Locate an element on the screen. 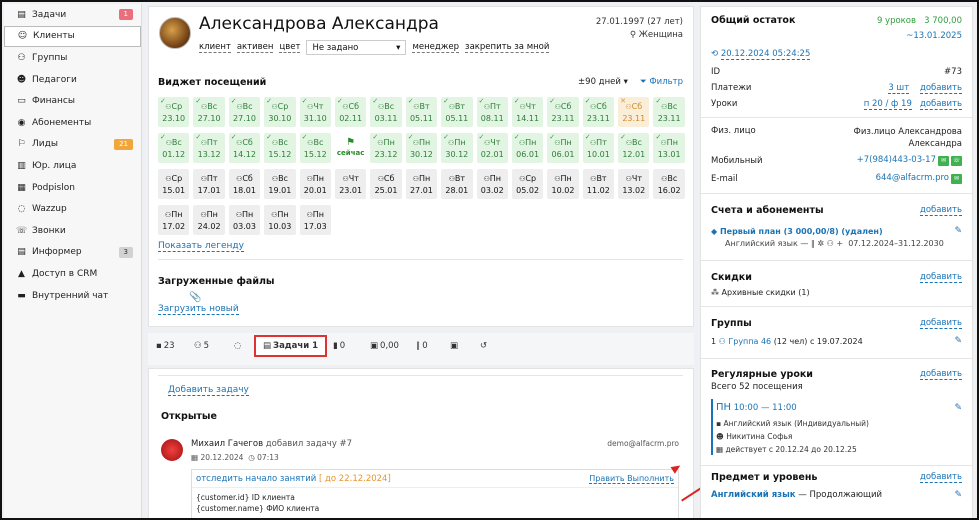  attendance-cell: ⚇Пн 10.02 is located at coordinates (563, 184).